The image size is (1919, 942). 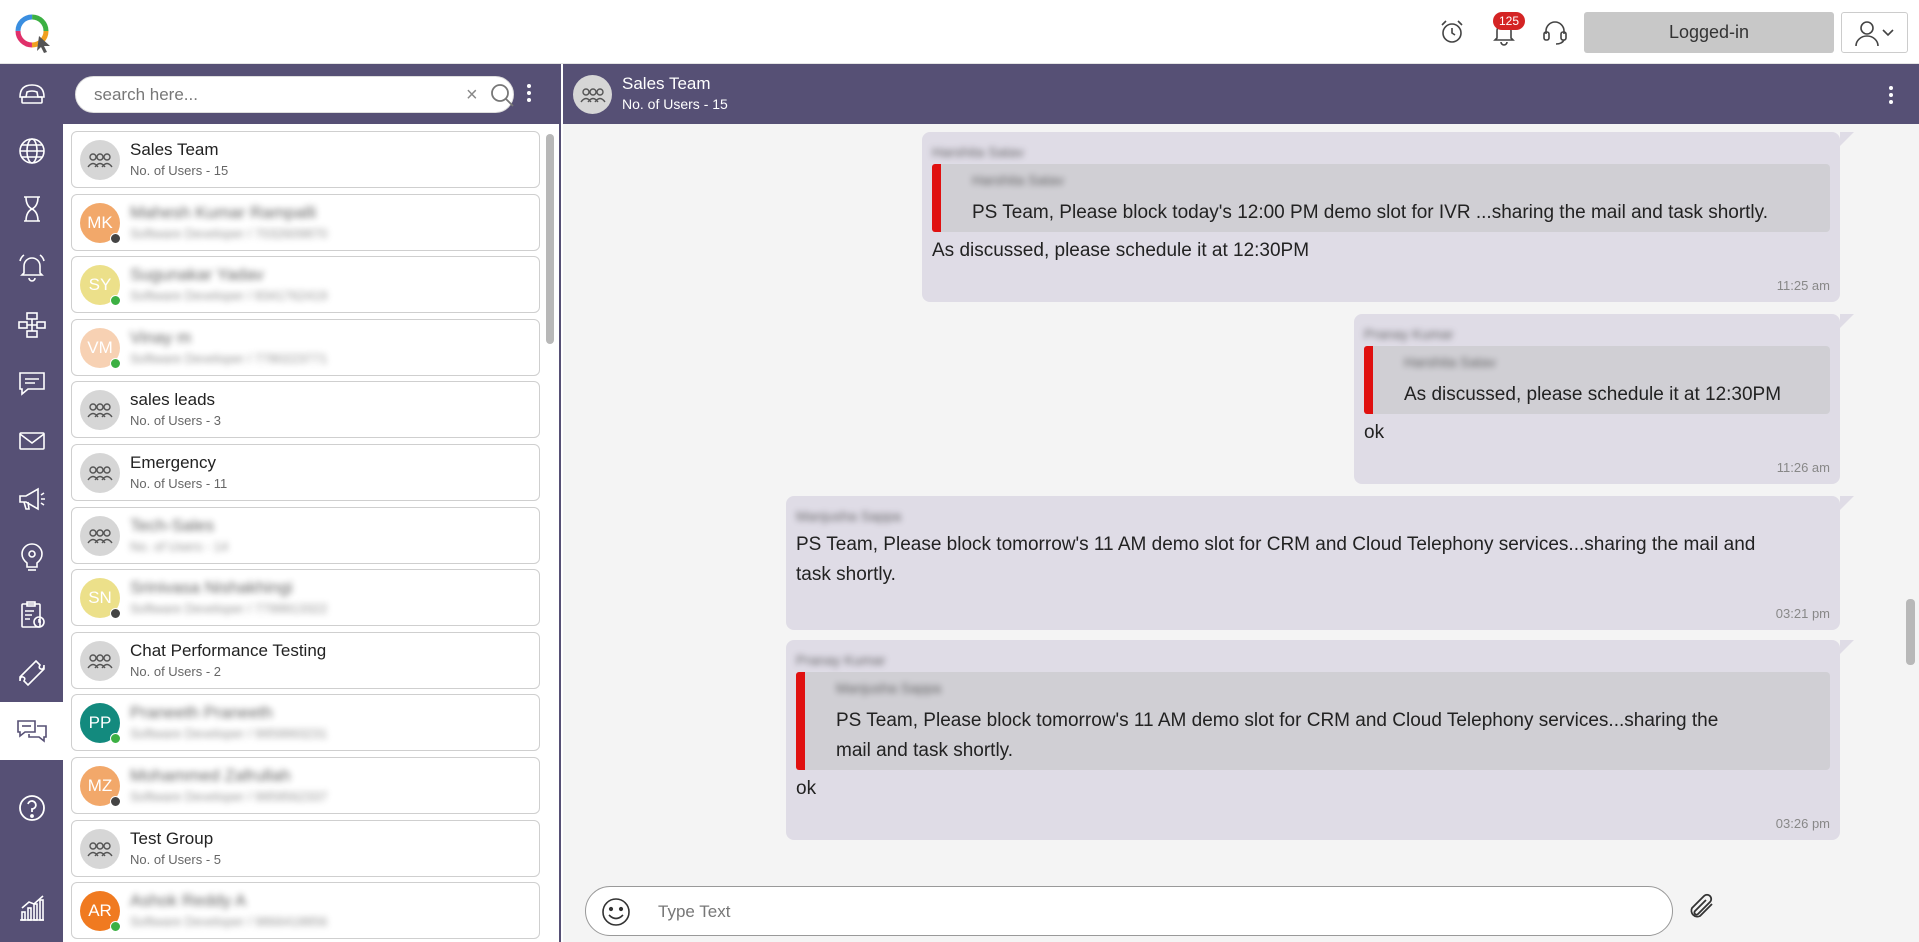 What do you see at coordinates (229, 609) in the screenshot?
I see `contact-subtitle: Software Developer / 7799913322` at bounding box center [229, 609].